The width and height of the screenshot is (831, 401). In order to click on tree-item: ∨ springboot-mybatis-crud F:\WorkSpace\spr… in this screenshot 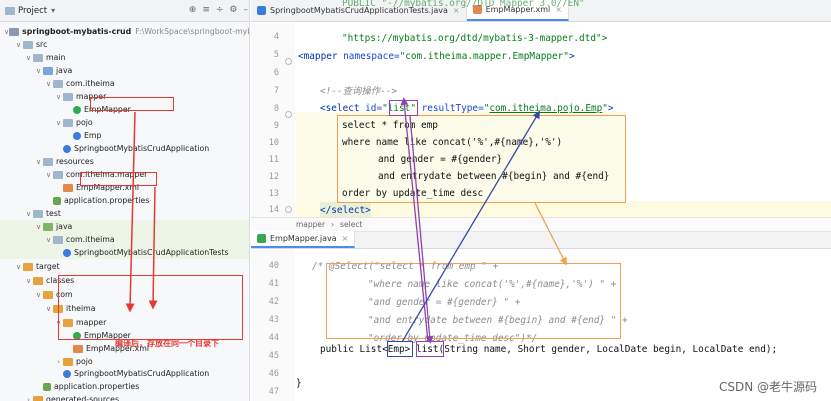, I will do `click(124, 31)`.